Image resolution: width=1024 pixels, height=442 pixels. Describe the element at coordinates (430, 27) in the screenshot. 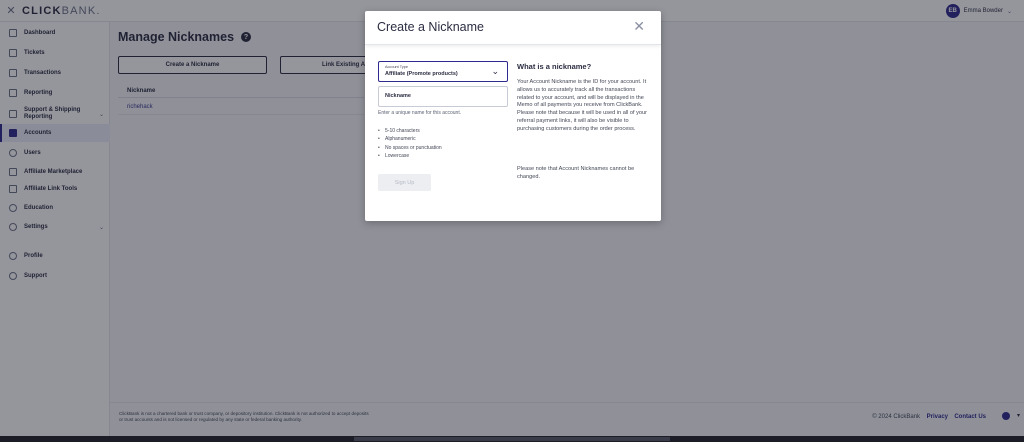

I see `modal-title: Create a Nickname` at that location.